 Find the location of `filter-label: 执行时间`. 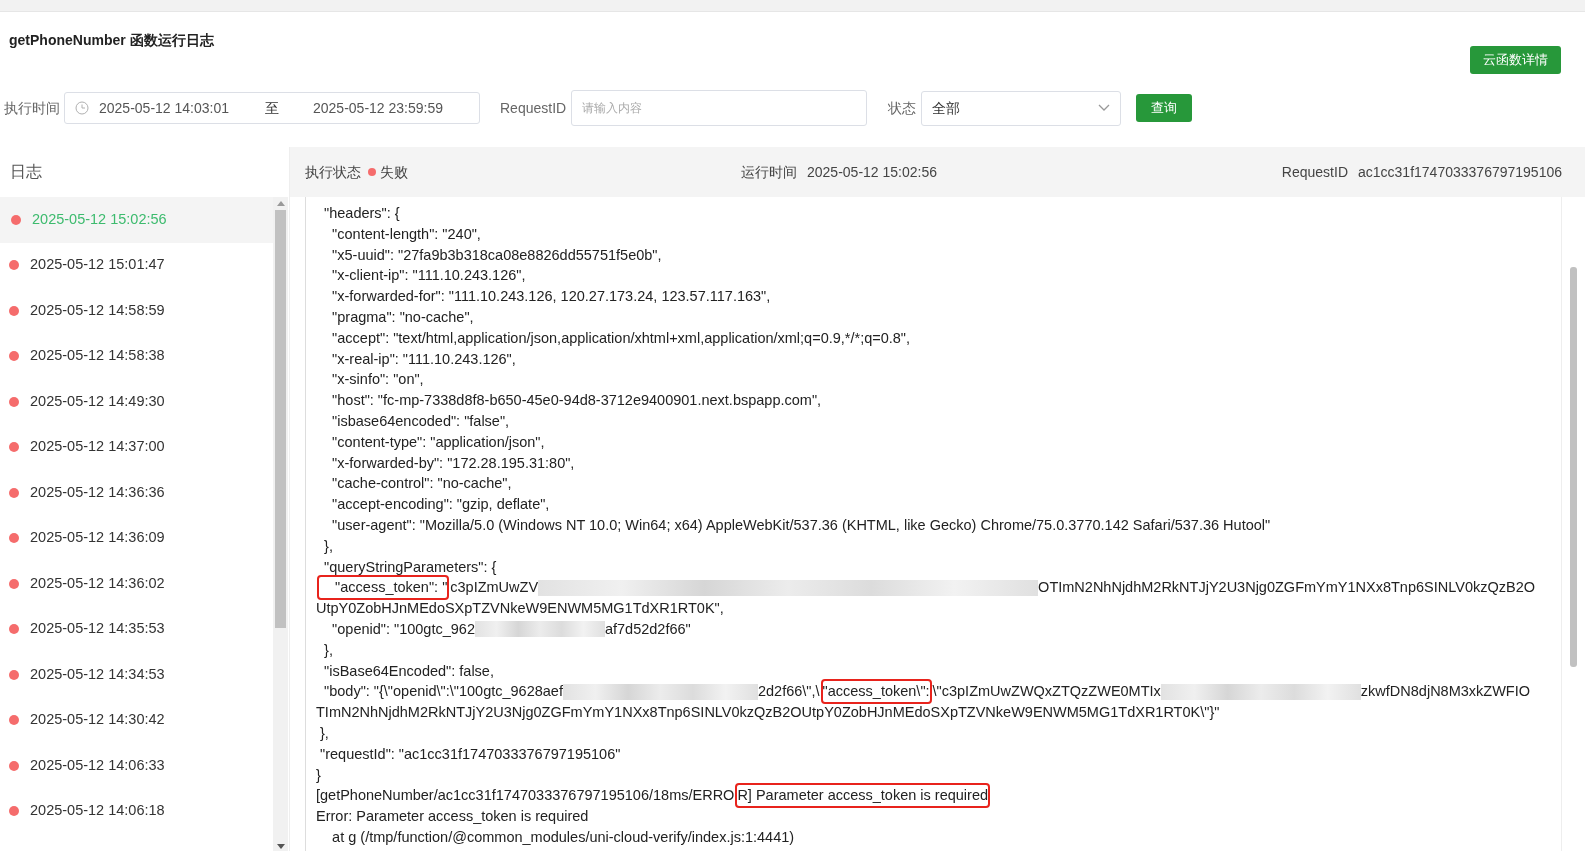

filter-label: 执行时间 is located at coordinates (32, 108).